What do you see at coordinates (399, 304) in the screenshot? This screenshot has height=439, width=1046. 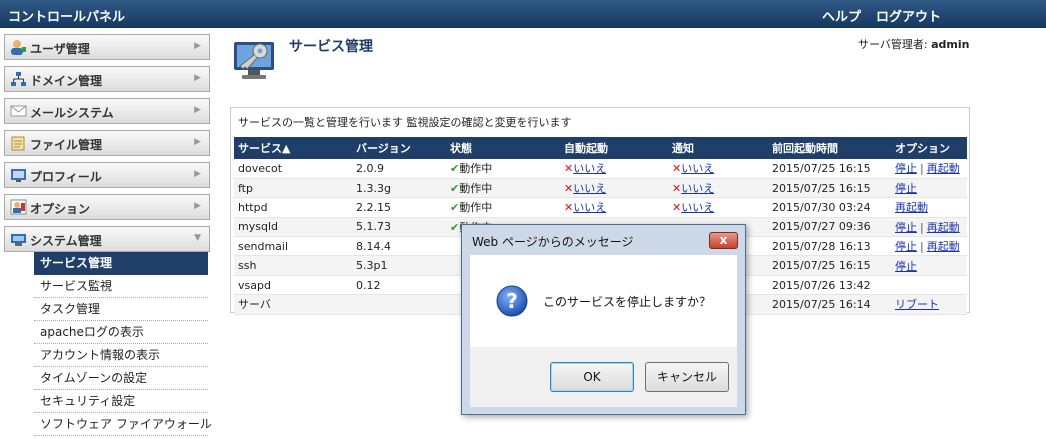 I see `version-cell` at bounding box center [399, 304].